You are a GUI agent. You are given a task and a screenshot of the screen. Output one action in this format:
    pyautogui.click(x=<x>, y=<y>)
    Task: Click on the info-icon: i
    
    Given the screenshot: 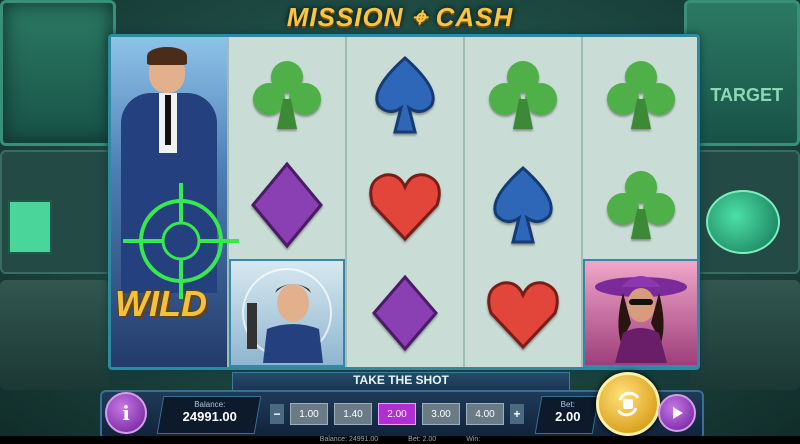 What is the action you would take?
    pyautogui.click(x=126, y=413)
    